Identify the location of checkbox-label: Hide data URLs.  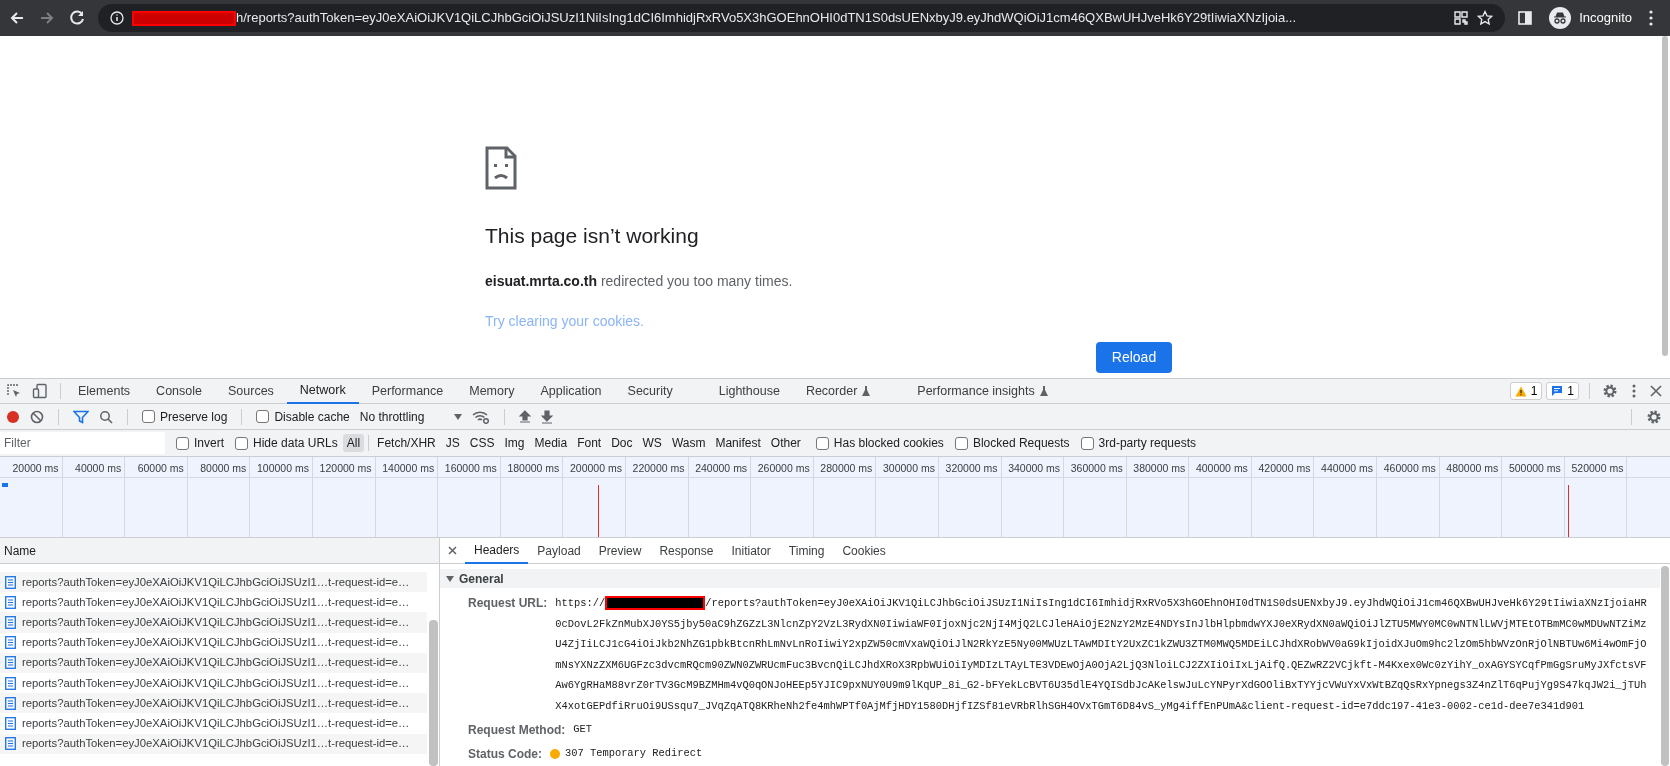
(295, 443).